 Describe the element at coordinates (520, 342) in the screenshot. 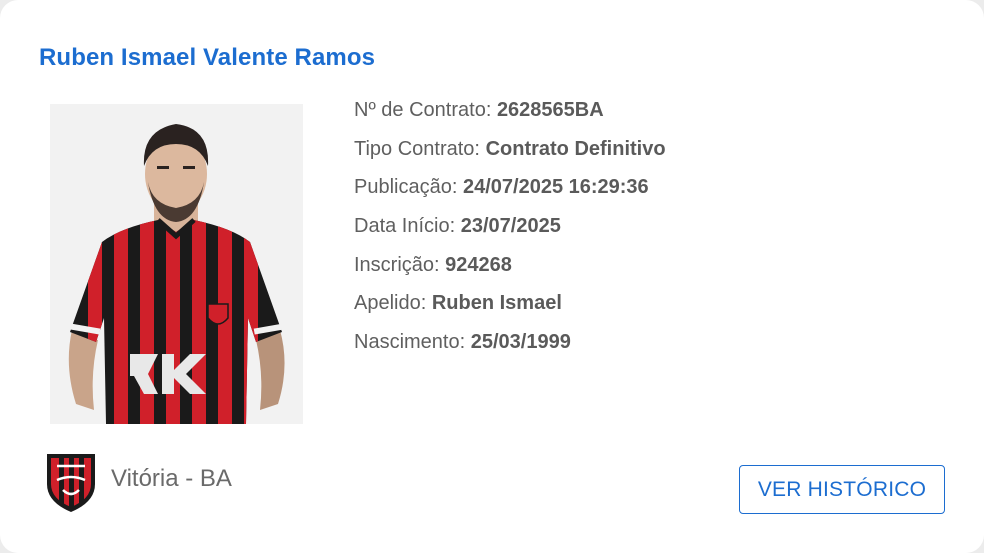

I see `detail-value: 25/03/1999` at that location.